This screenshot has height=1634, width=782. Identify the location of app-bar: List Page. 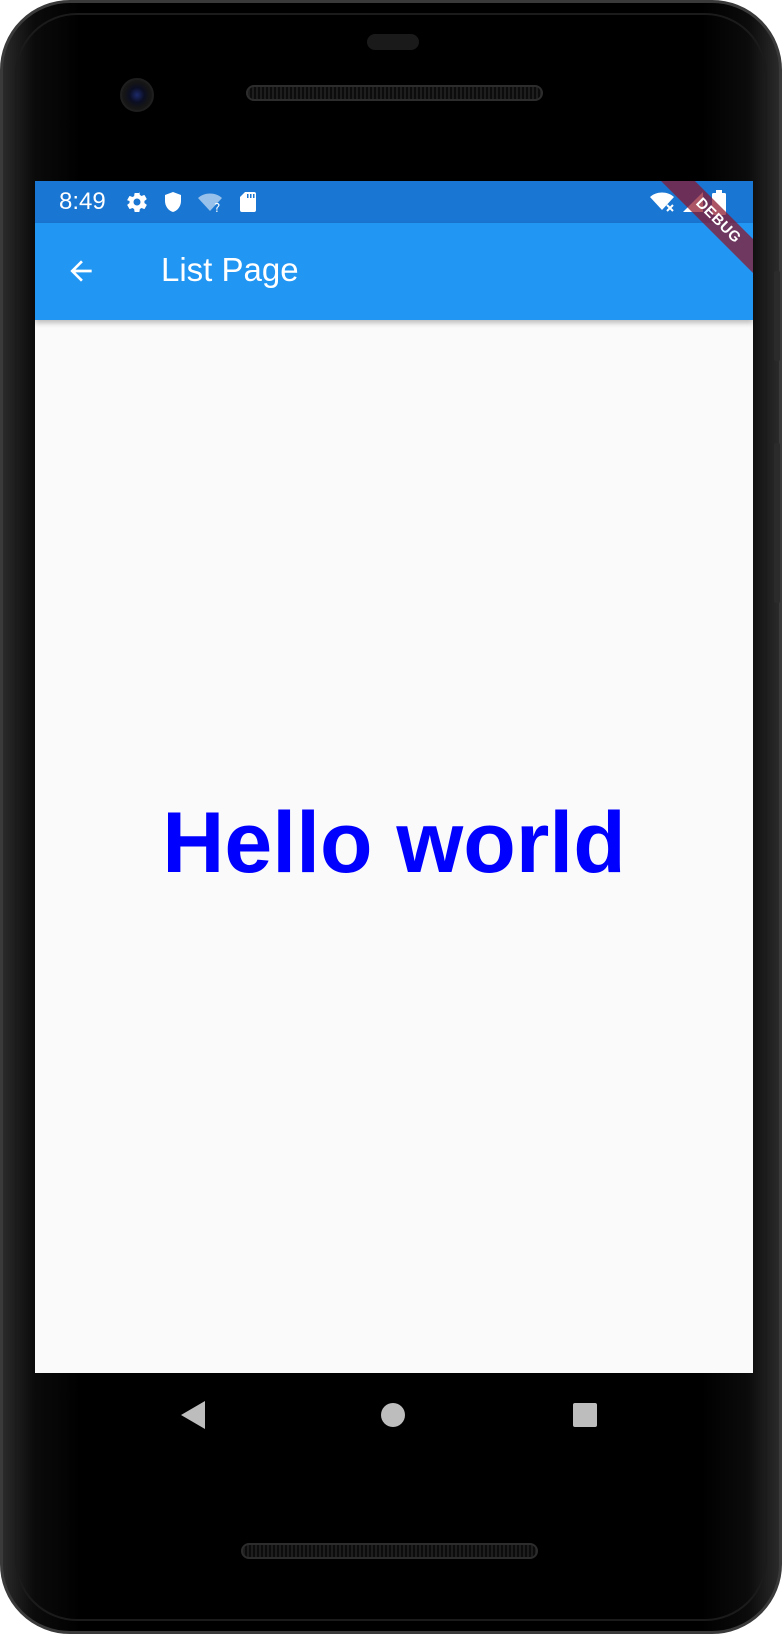
(394, 271).